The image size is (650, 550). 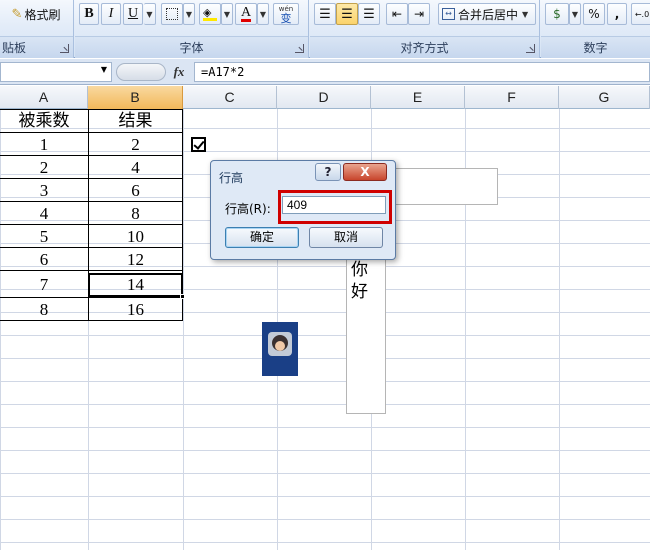 I want to click on currency-button: $, so click(x=557, y=14).